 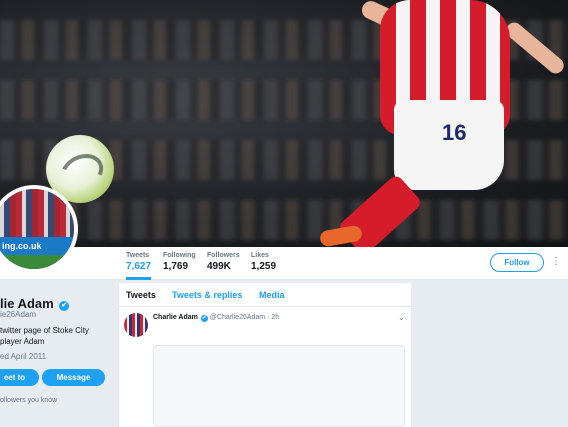 I want to click on tweet-avatar, so click(x=136, y=325).